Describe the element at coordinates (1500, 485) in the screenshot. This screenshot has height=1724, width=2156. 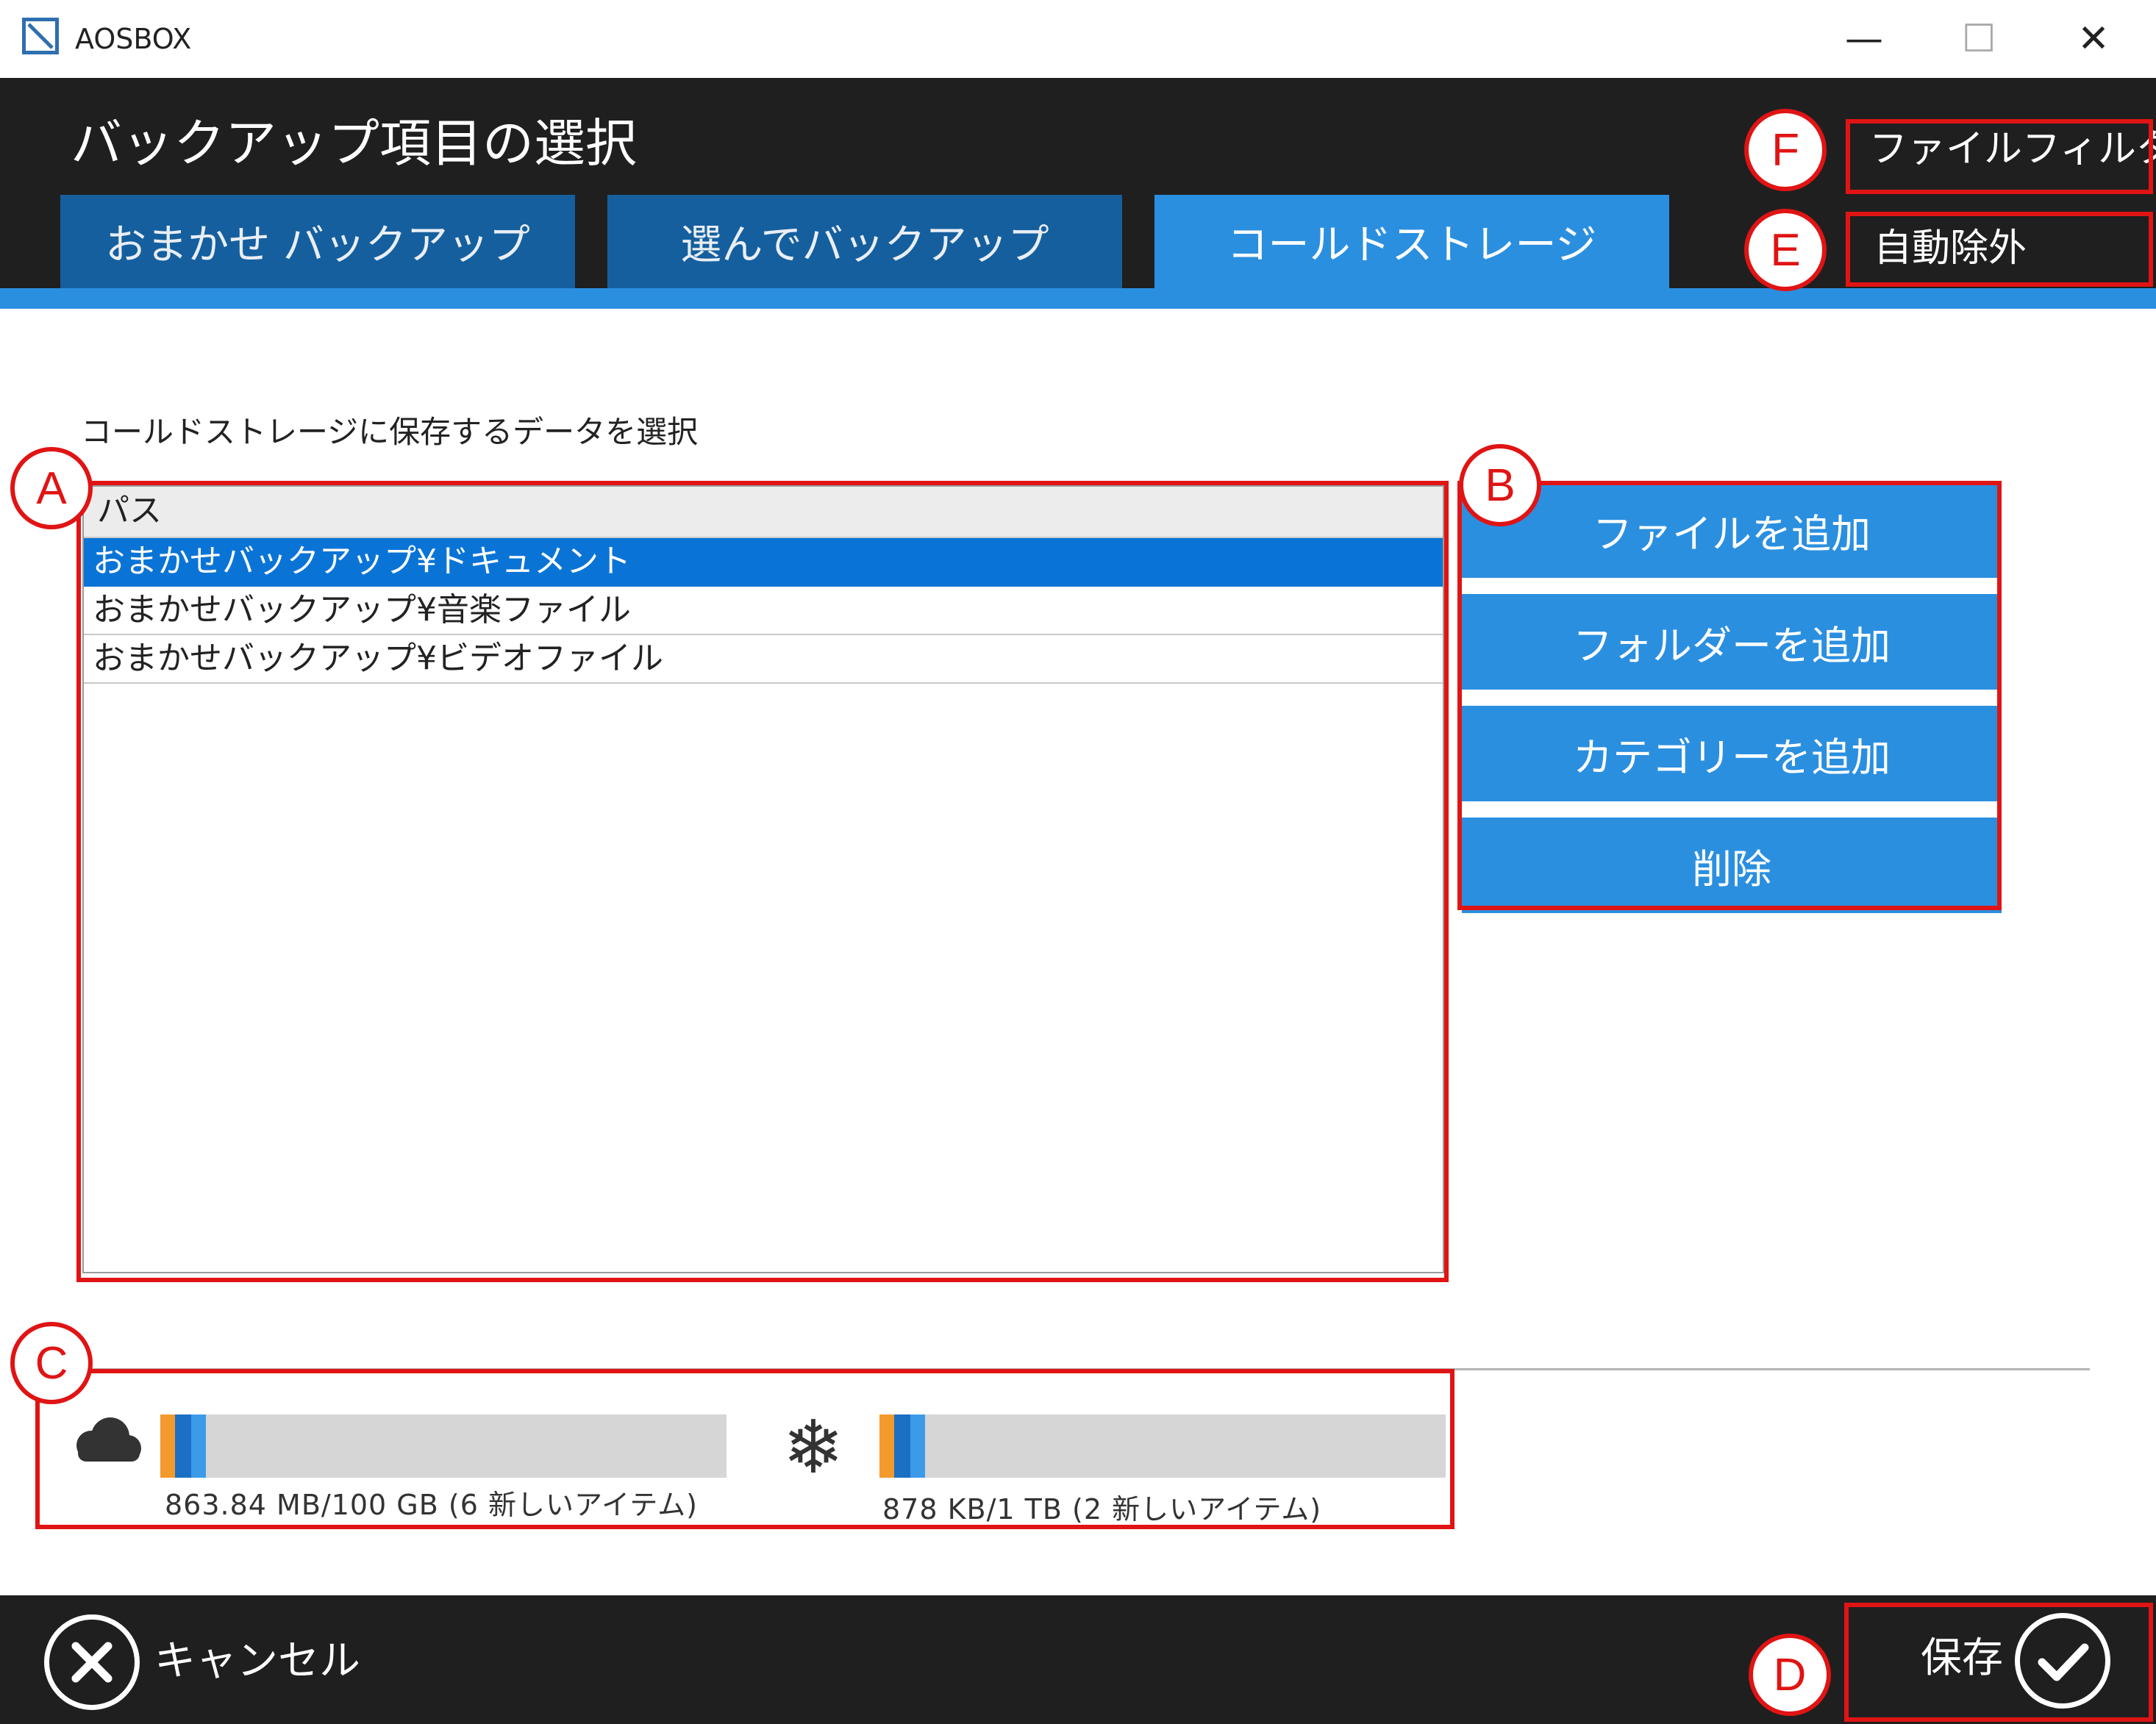
I see `callout-b: B` at that location.